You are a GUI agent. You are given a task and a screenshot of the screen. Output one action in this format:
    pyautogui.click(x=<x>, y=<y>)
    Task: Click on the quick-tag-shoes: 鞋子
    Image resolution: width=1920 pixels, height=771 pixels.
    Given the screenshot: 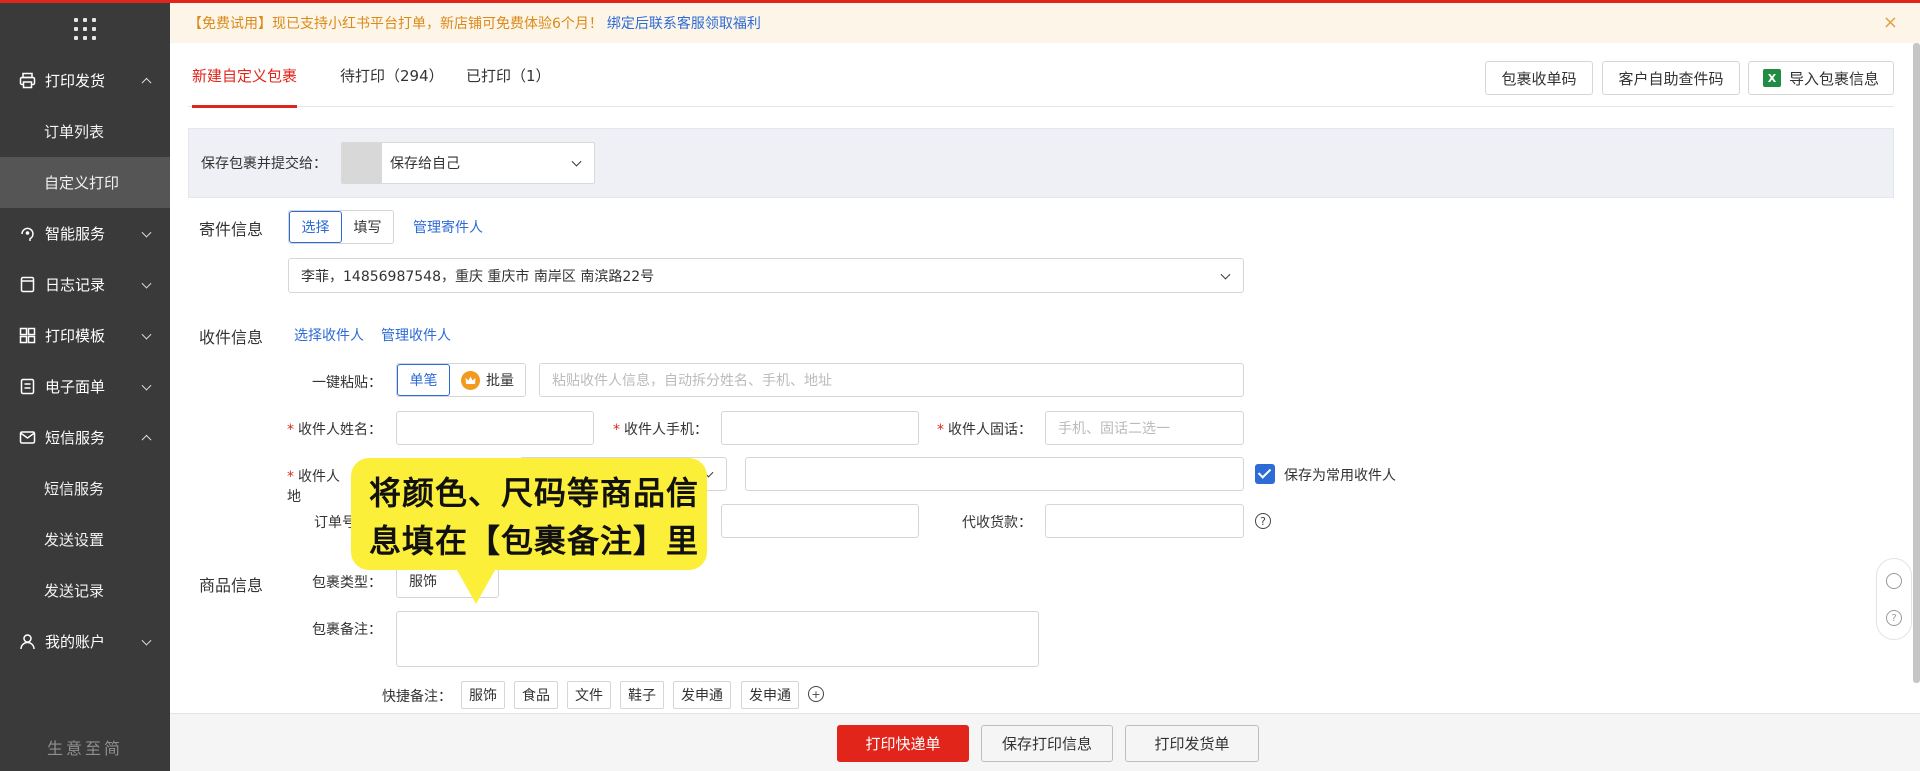 What is the action you would take?
    pyautogui.click(x=642, y=695)
    